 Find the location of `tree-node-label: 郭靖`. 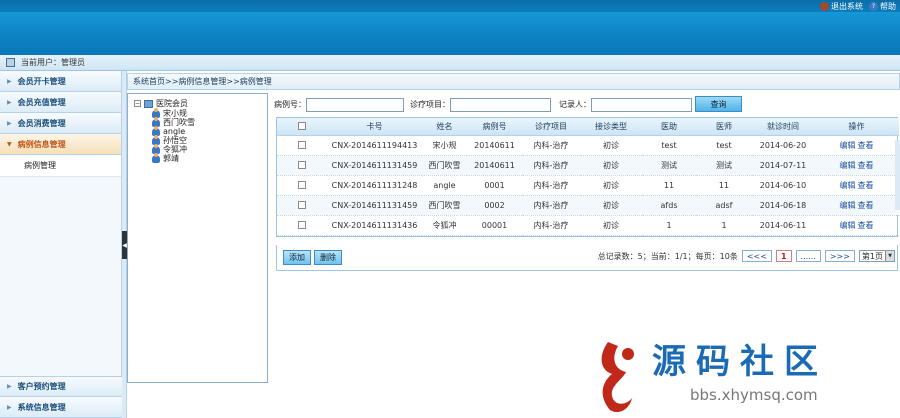

tree-node-label: 郭靖 is located at coordinates (171, 158).